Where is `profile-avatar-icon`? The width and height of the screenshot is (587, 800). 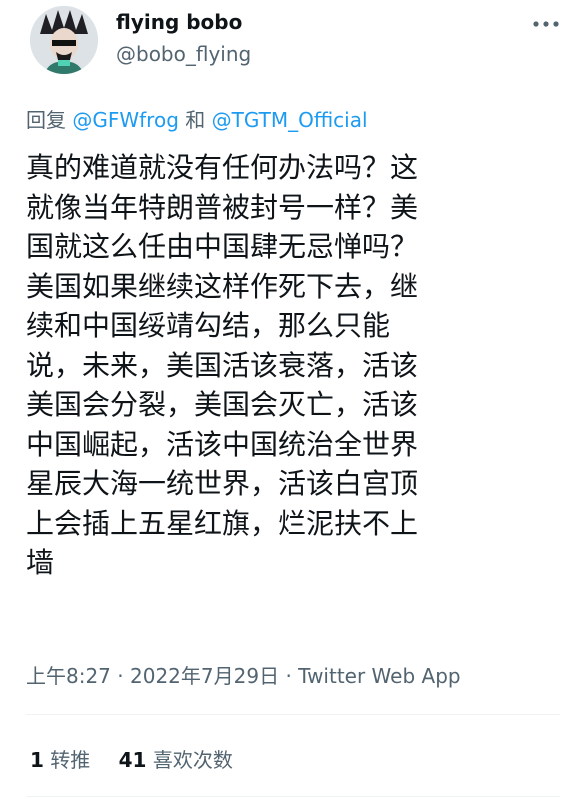 profile-avatar-icon is located at coordinates (64, 40).